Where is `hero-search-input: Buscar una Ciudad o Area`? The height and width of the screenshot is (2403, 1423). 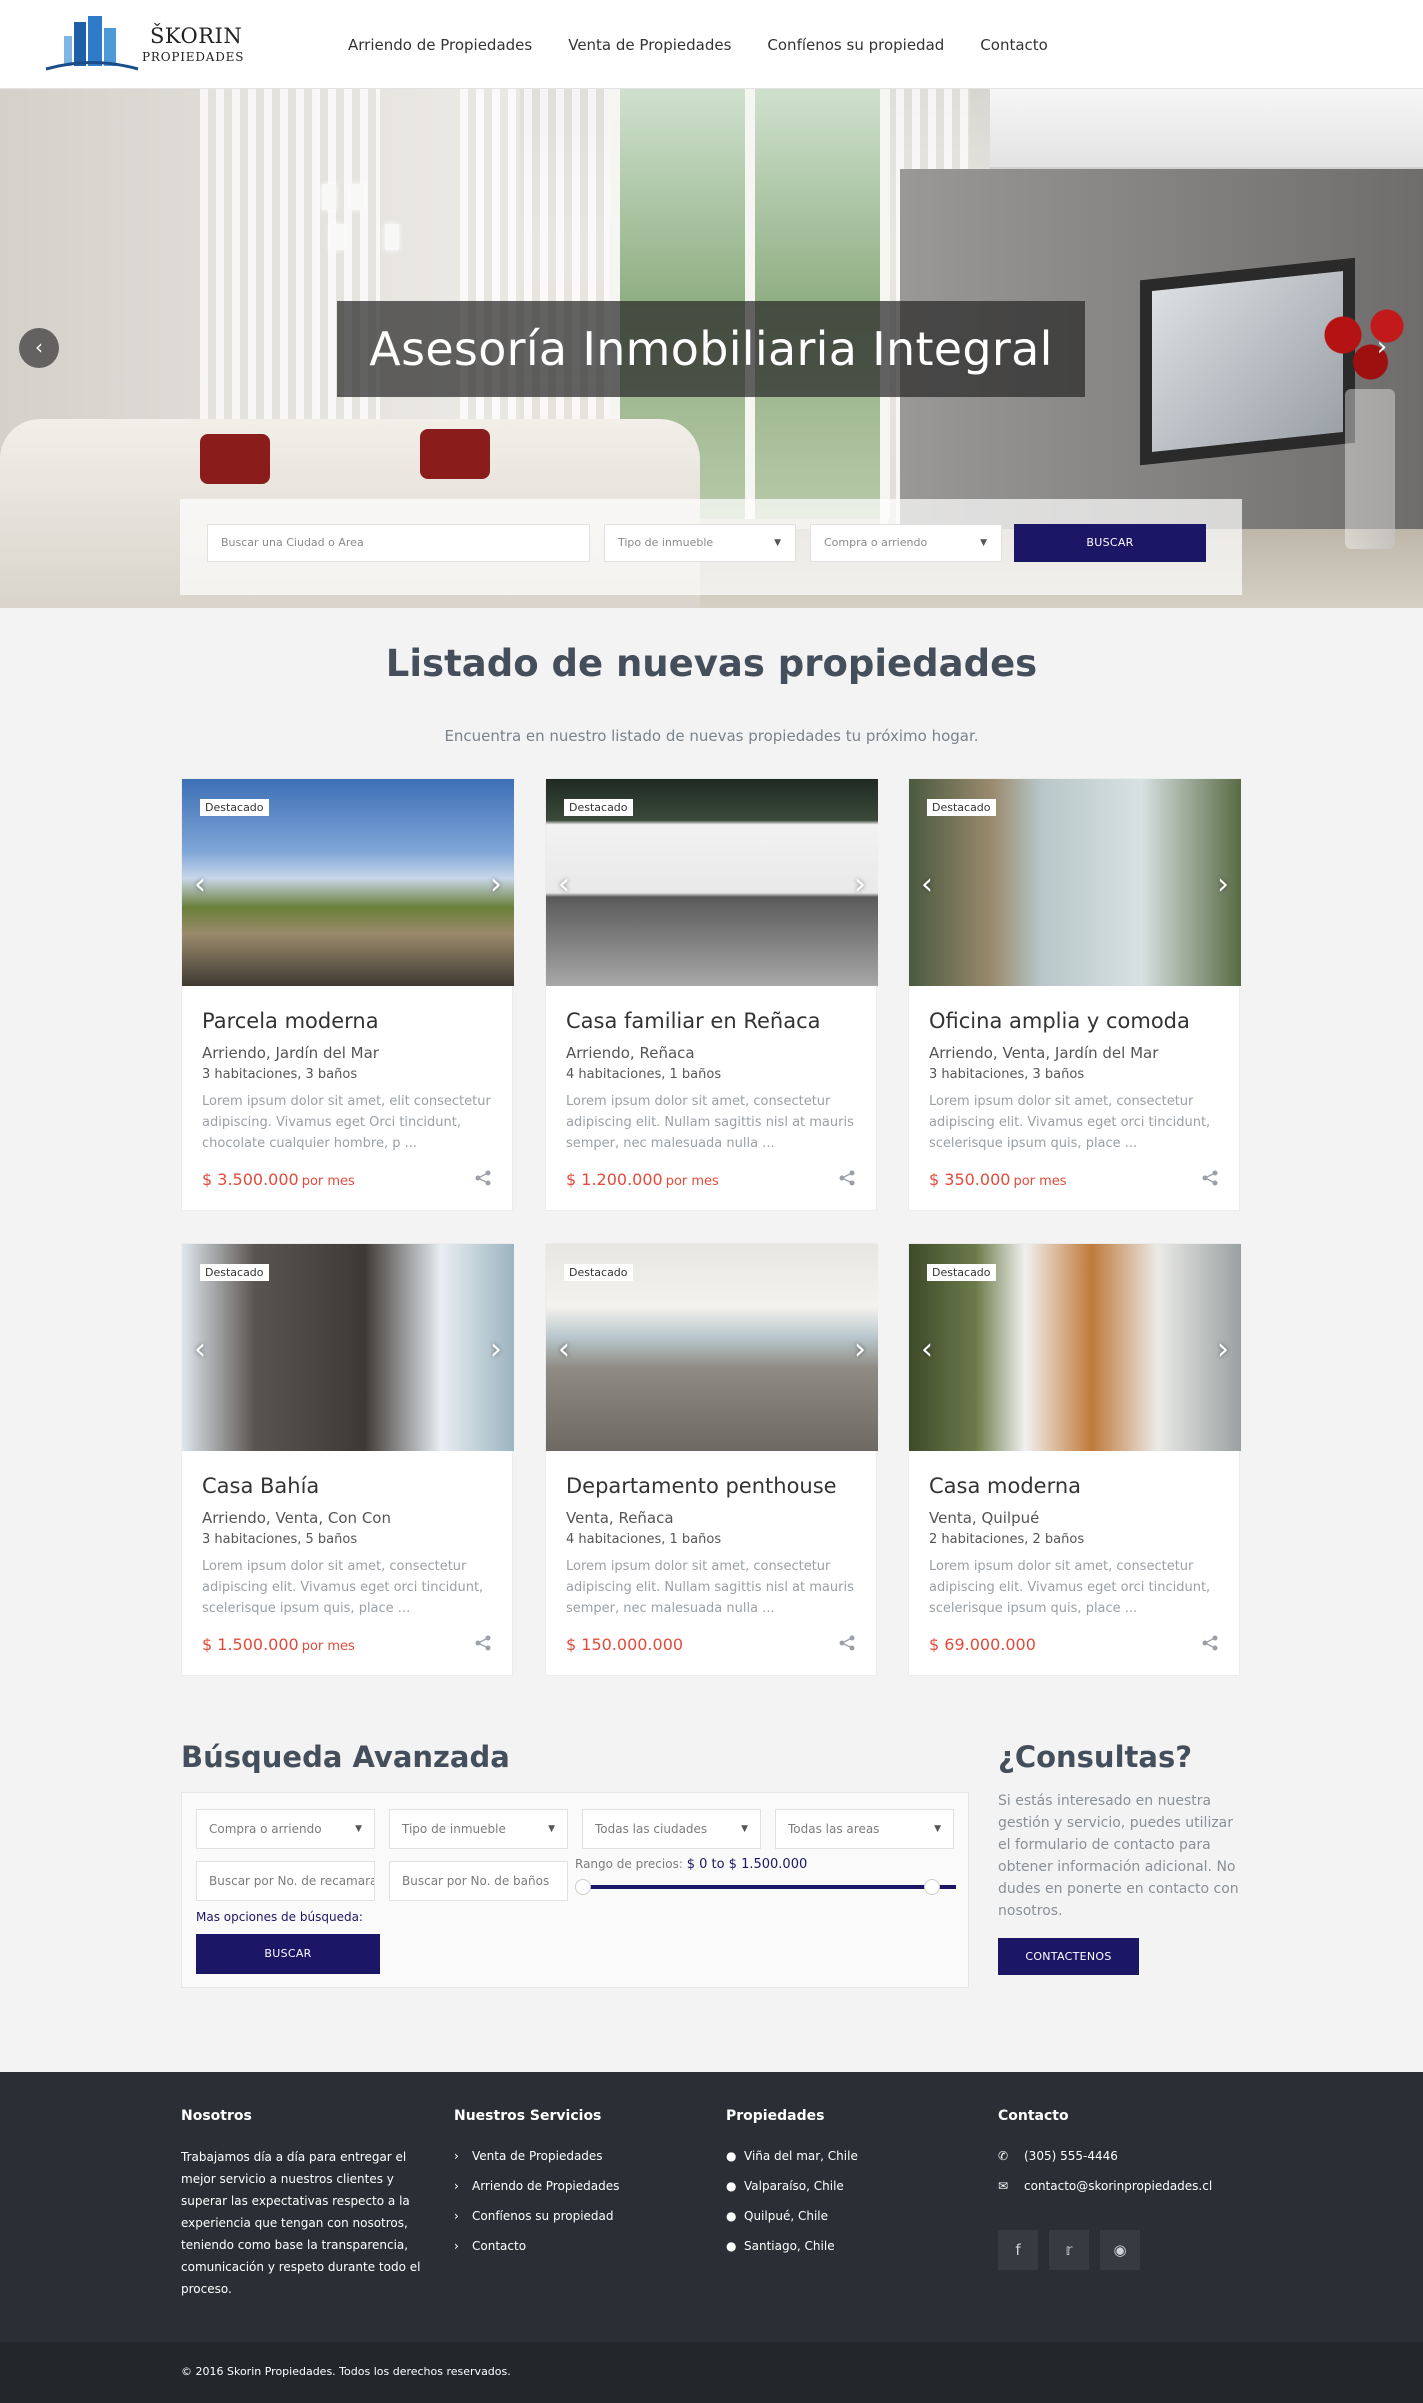
hero-search-input: Buscar una Ciudad o Area is located at coordinates (398, 543).